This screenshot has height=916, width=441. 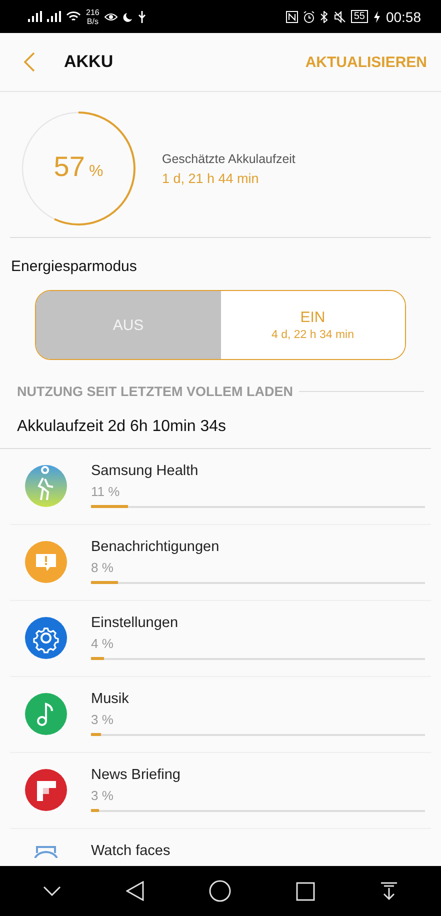 What do you see at coordinates (220, 715) in the screenshot?
I see `app-usage-row: Musik 3 %` at bounding box center [220, 715].